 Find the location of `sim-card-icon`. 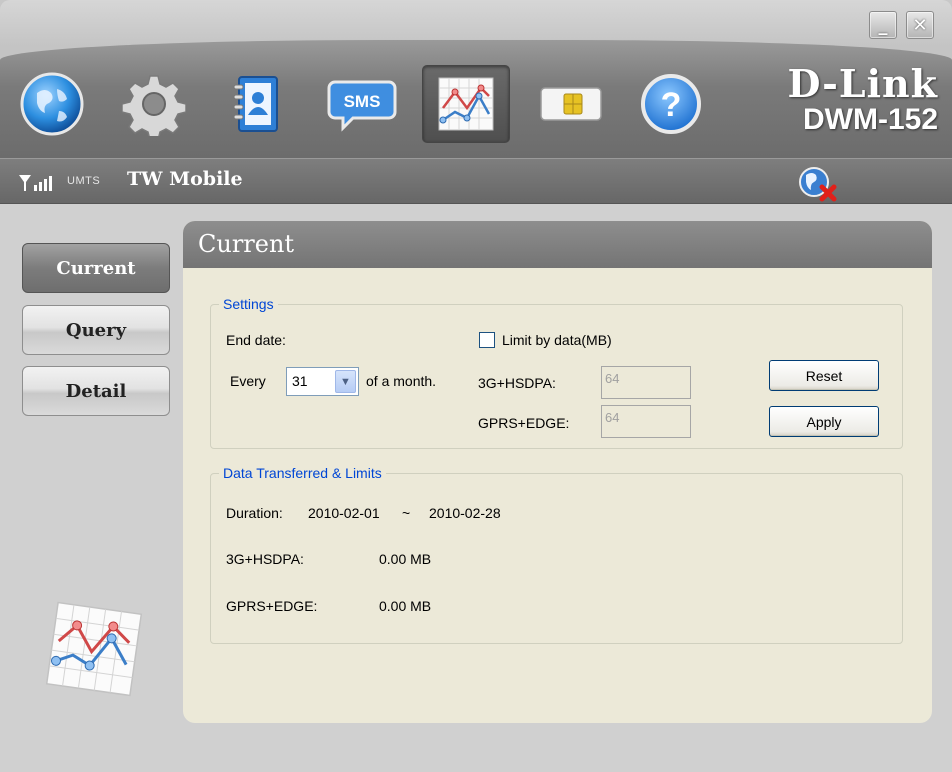

sim-card-icon is located at coordinates (571, 104).